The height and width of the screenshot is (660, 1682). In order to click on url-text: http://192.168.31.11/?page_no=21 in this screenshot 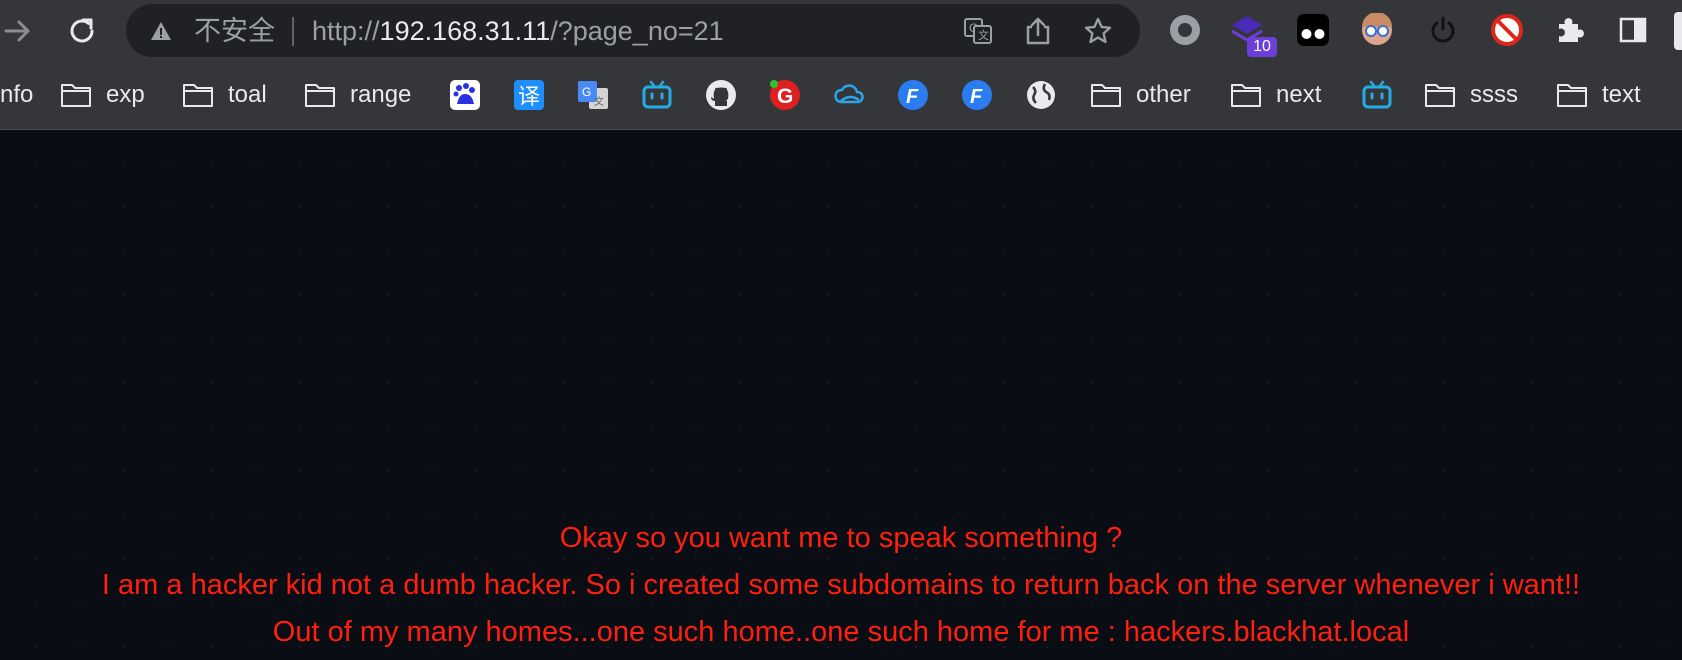, I will do `click(518, 31)`.